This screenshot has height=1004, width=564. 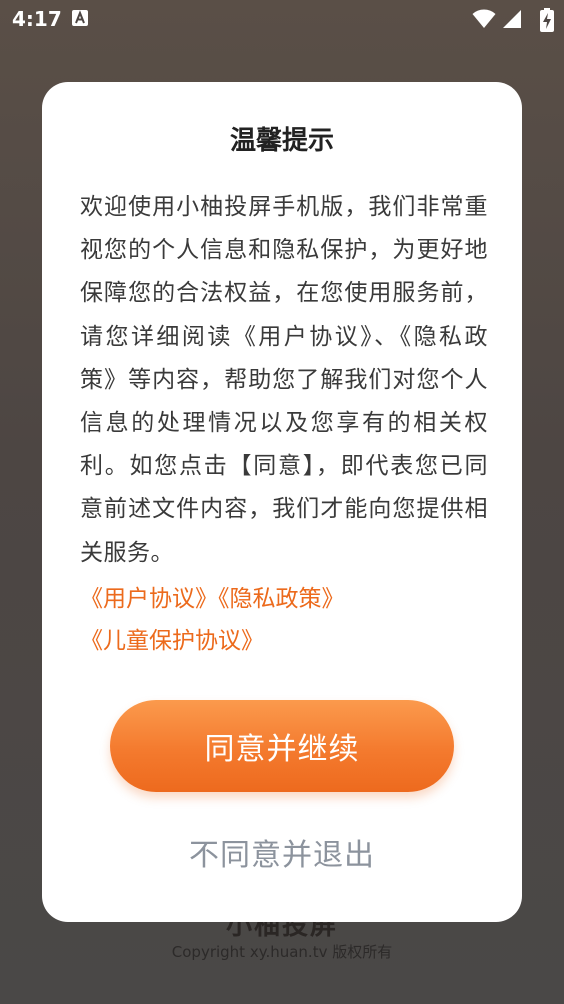 I want to click on wifi-icon, so click(x=484, y=18).